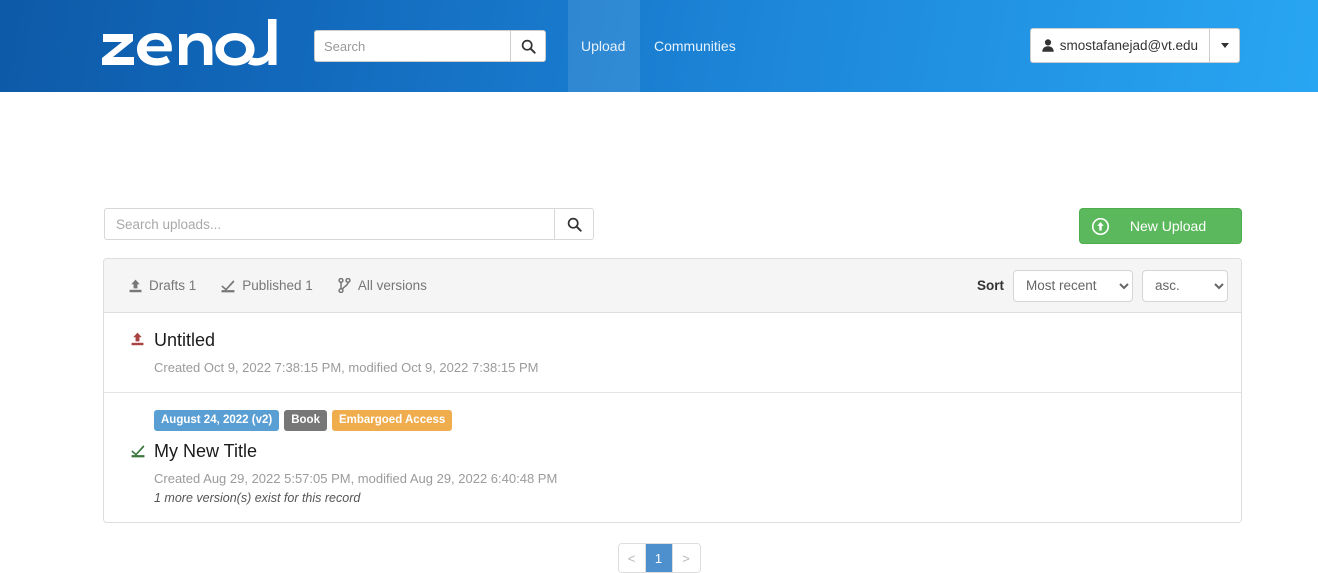 The width and height of the screenshot is (1318, 573). I want to click on filter-tab-all-versions: All versions, so click(382, 285).